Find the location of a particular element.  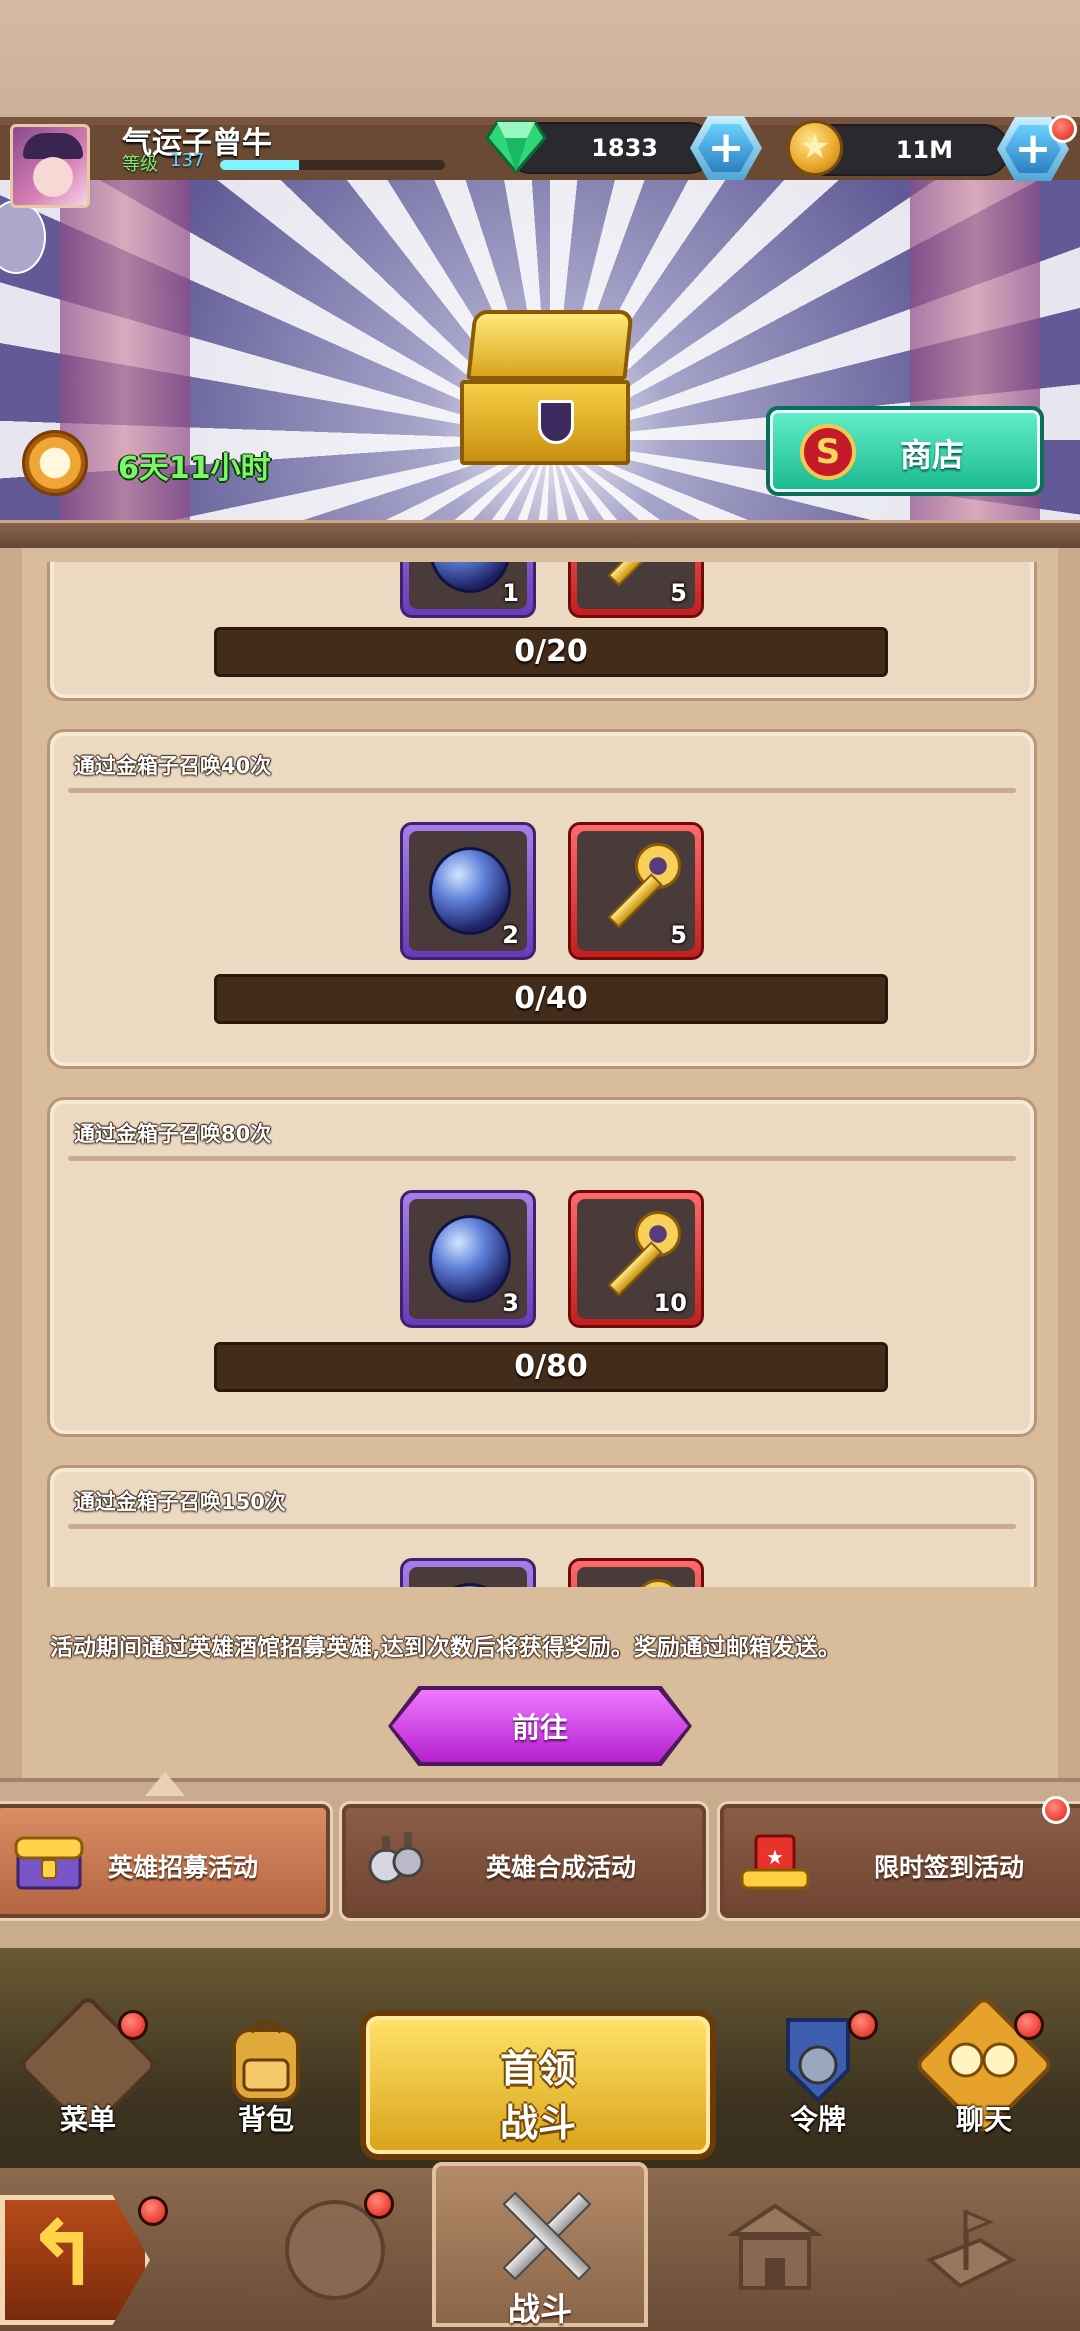

nav-temple-button is located at coordinates (770, 2255).